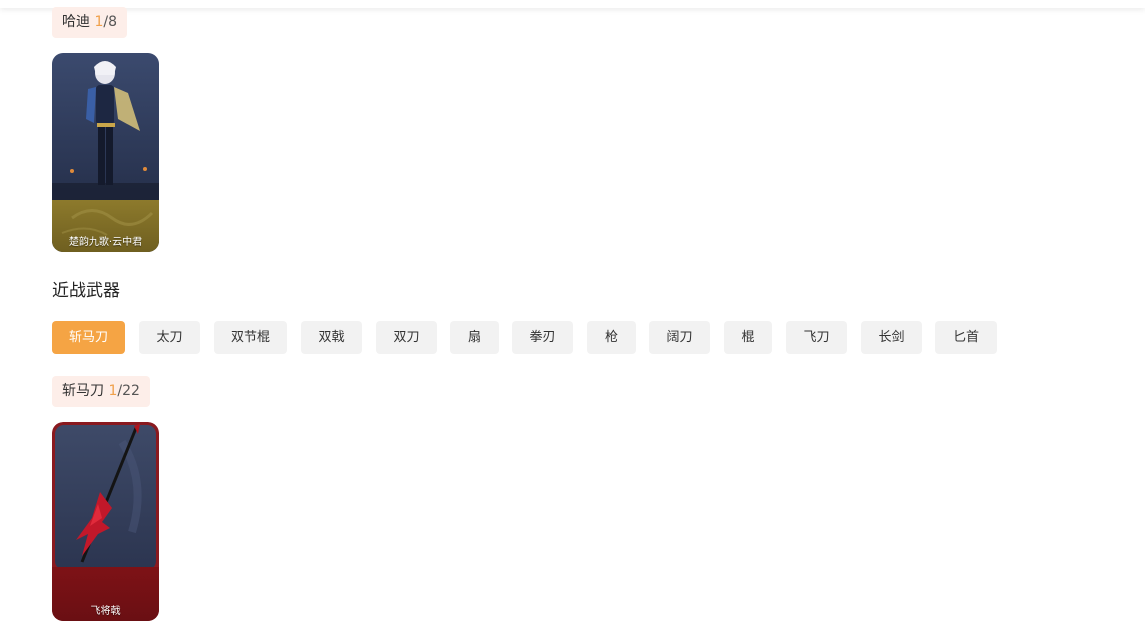 The height and width of the screenshot is (625, 1145). What do you see at coordinates (406, 337) in the screenshot?
I see `tab-shuangdao: 双刀` at bounding box center [406, 337].